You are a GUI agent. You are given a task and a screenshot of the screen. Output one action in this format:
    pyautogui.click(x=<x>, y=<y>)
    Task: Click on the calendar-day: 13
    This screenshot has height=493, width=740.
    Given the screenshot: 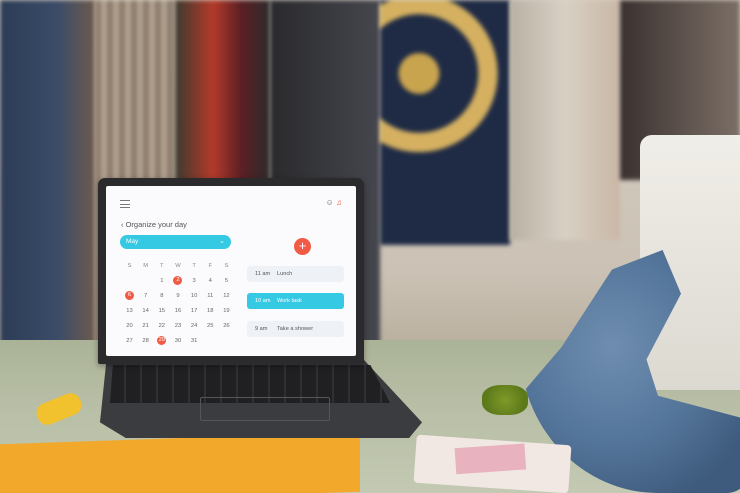 What is the action you would take?
    pyautogui.click(x=129, y=311)
    